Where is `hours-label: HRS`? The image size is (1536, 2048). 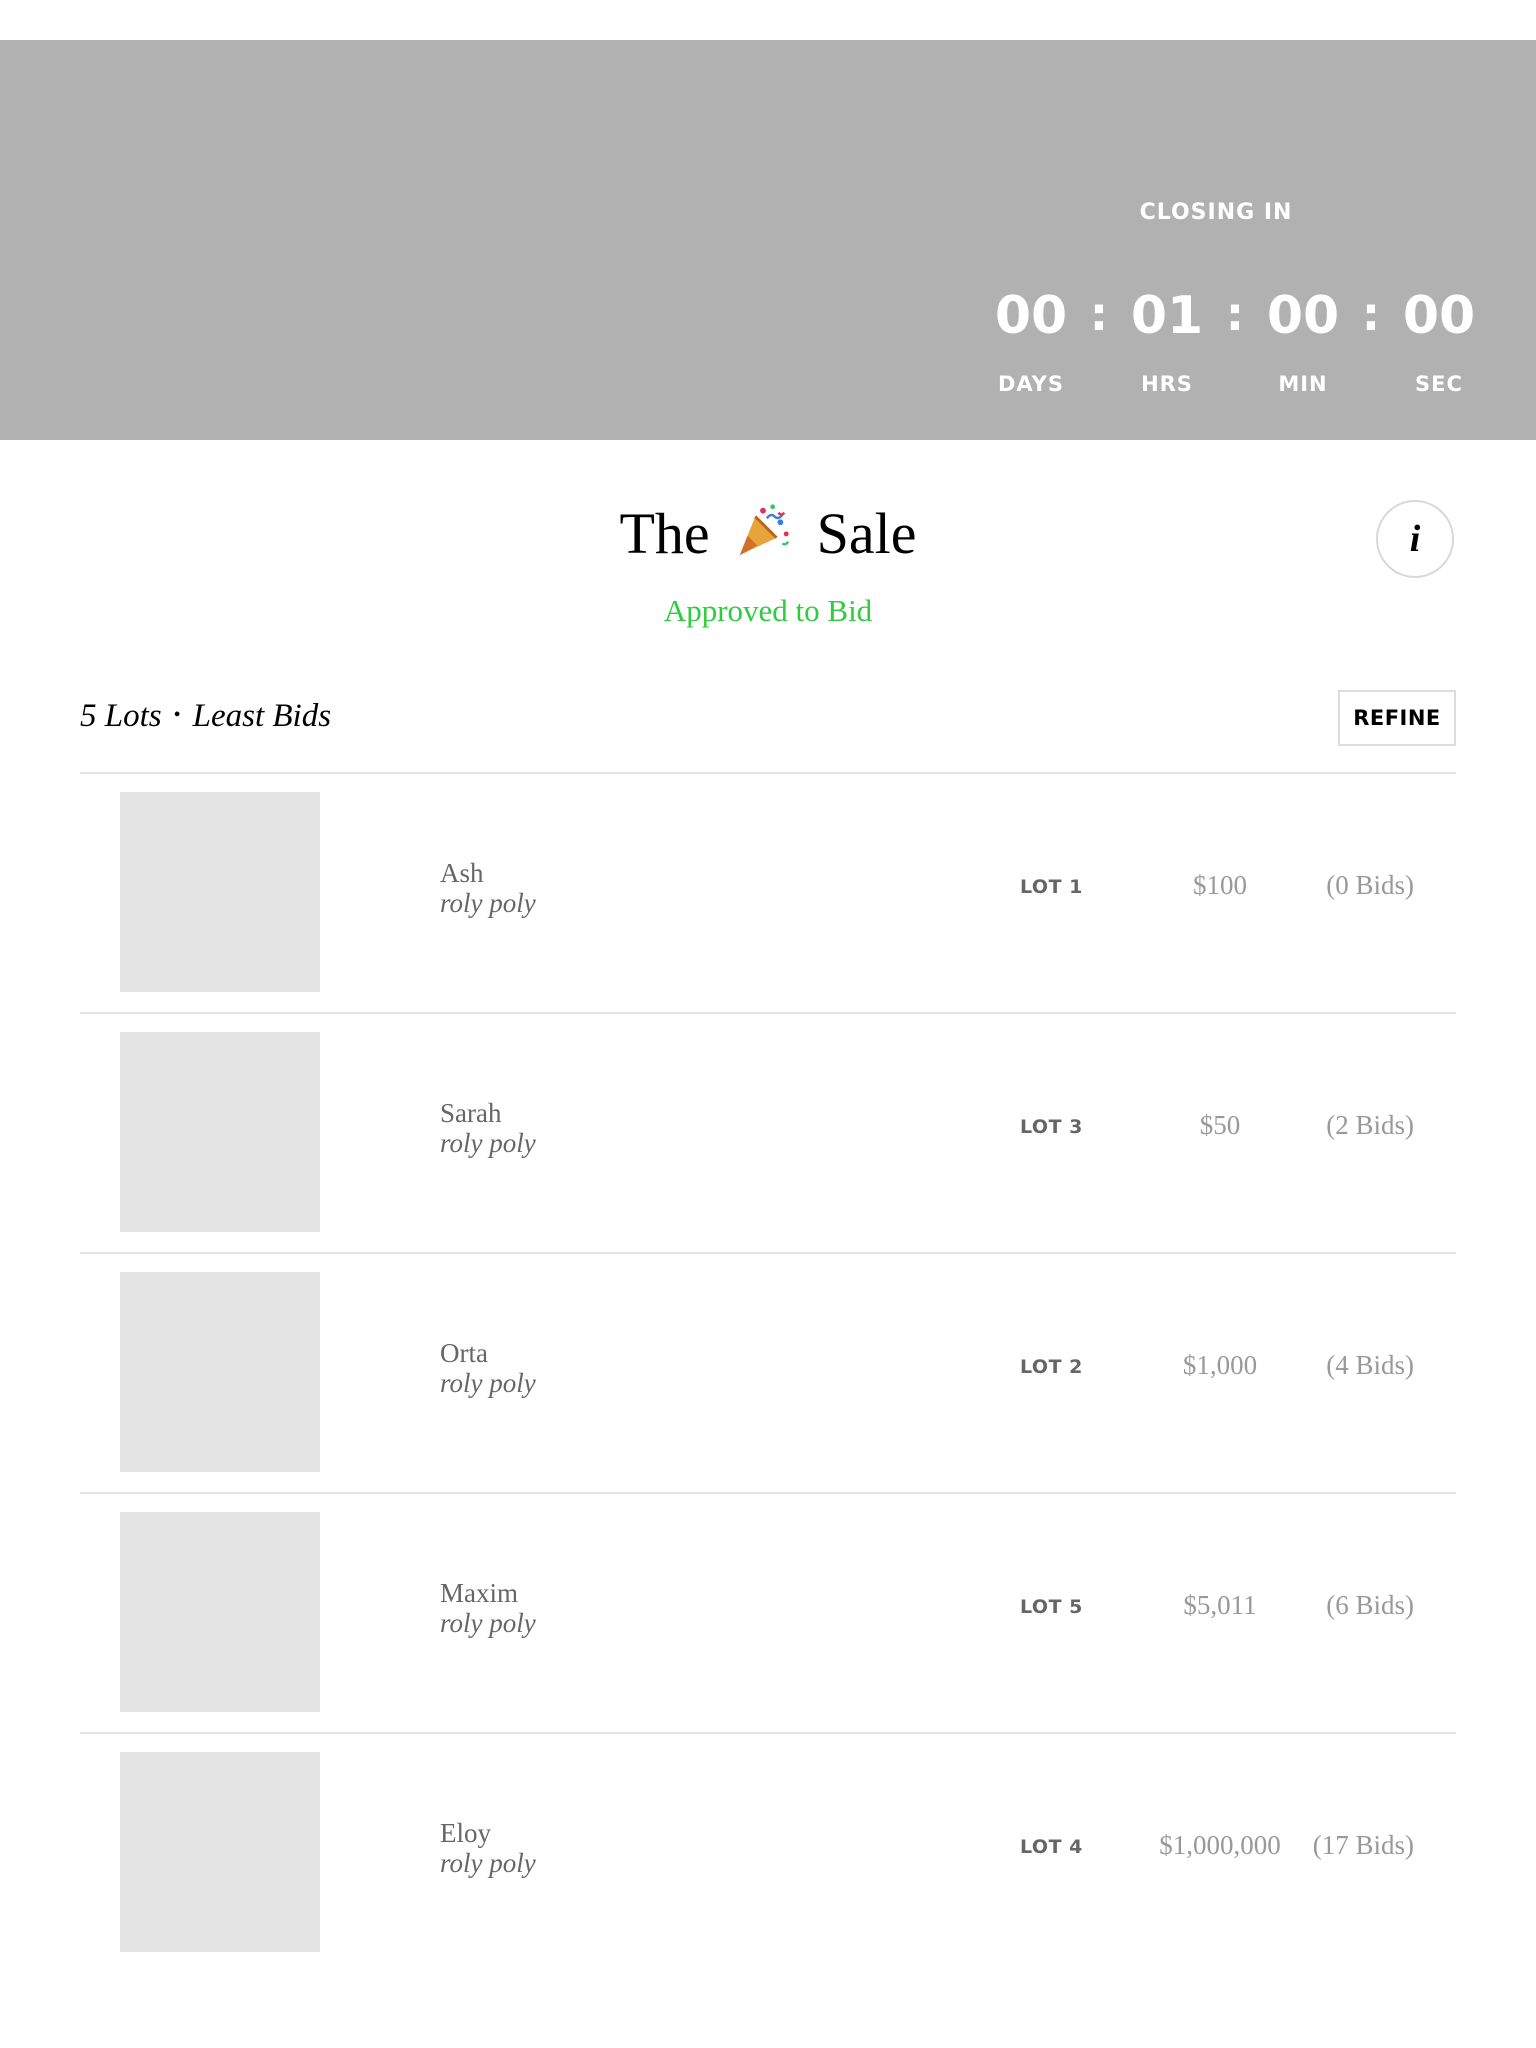
hours-label: HRS is located at coordinates (1167, 384).